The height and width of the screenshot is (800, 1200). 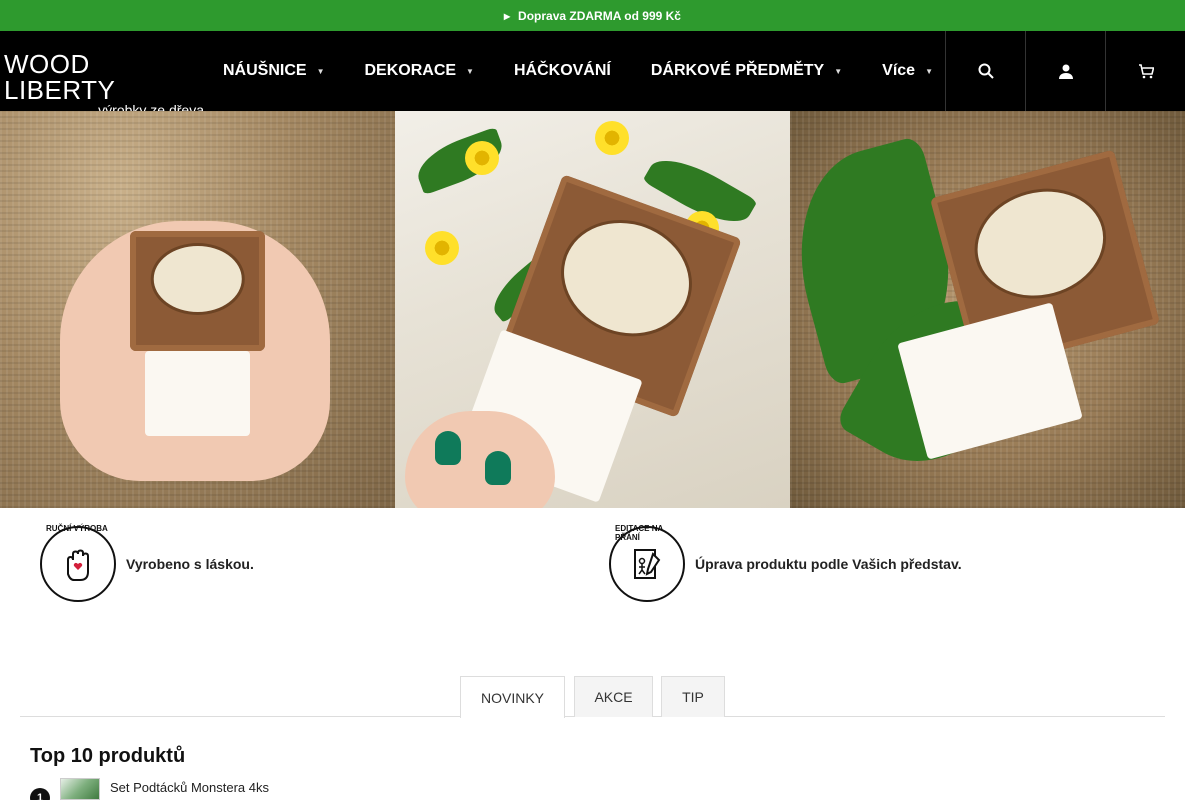 What do you see at coordinates (190, 564) in the screenshot?
I see `feature-text: Vyrobeno s láskou.` at bounding box center [190, 564].